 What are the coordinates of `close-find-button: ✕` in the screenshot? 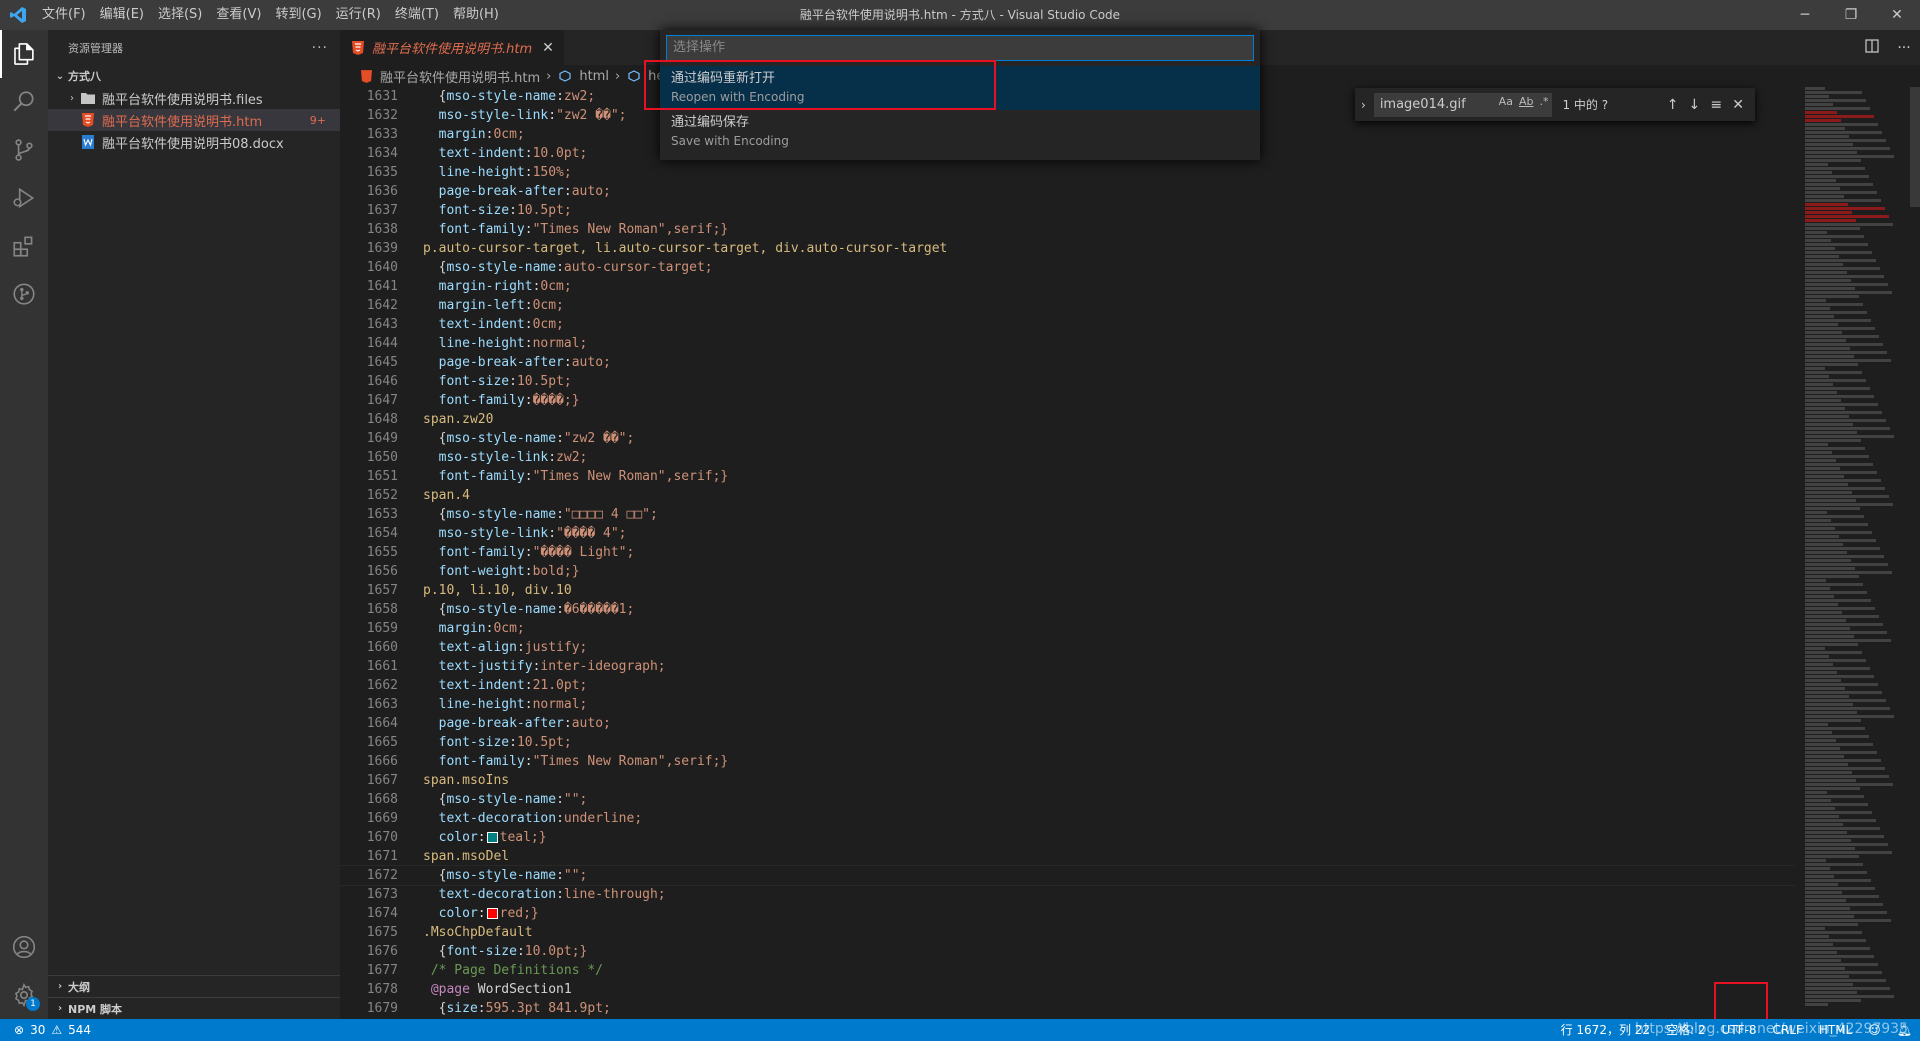 It's located at (1738, 105).